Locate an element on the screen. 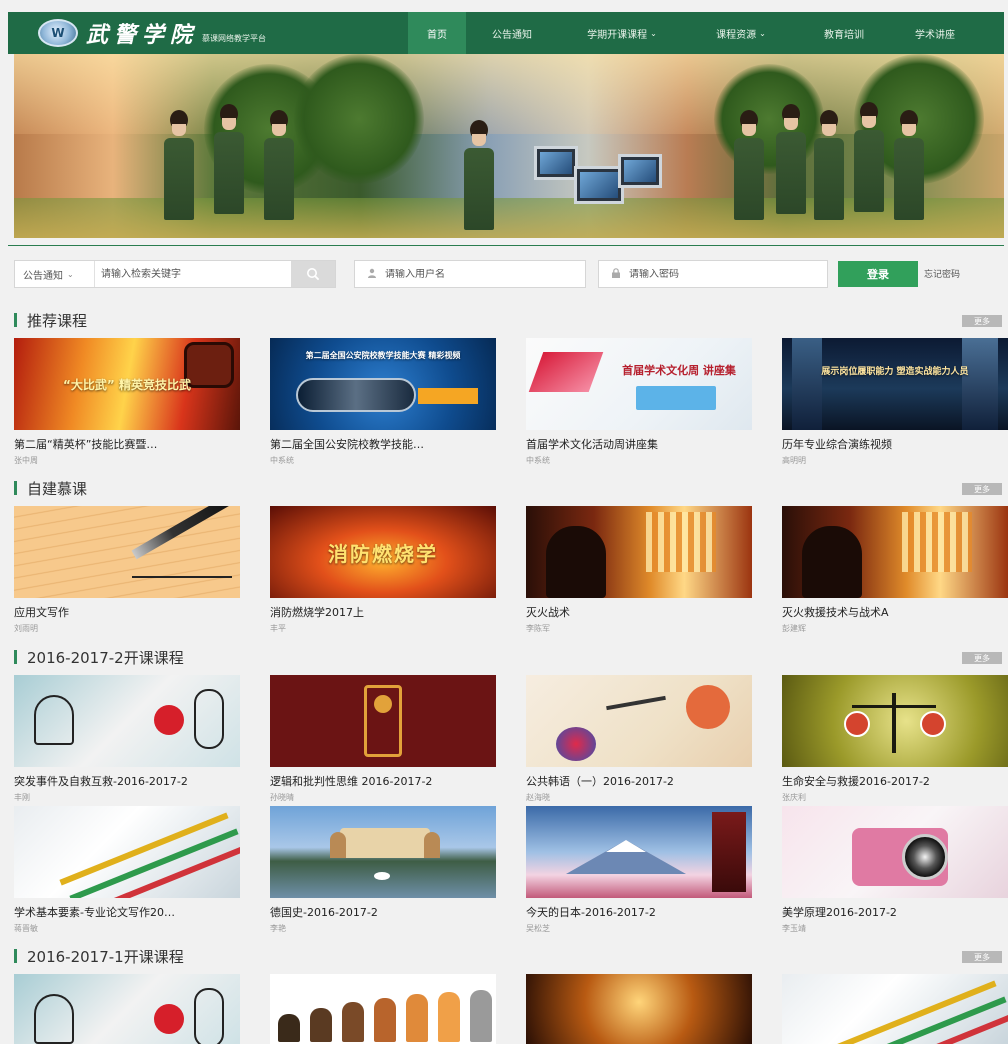 The width and height of the screenshot is (1008, 1044). course-card: 美学原理2016-2017-2 李玉靖 is located at coordinates (895, 870).